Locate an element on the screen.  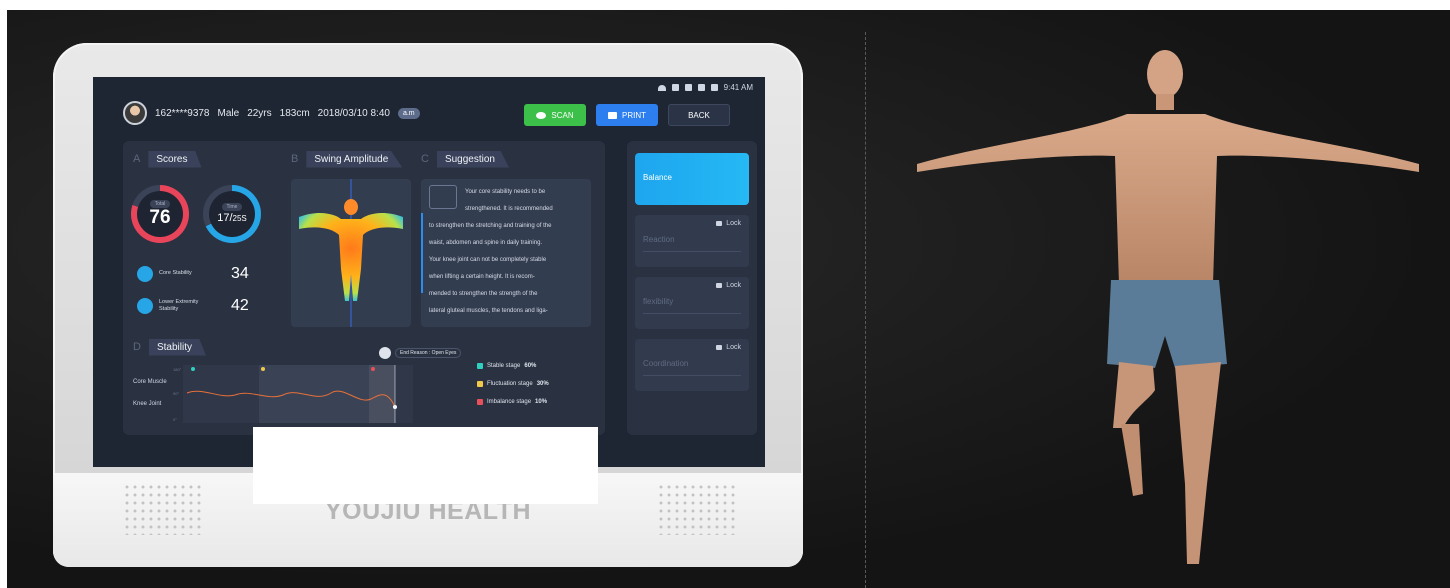
total-score: 76 is located at coordinates (160, 217).